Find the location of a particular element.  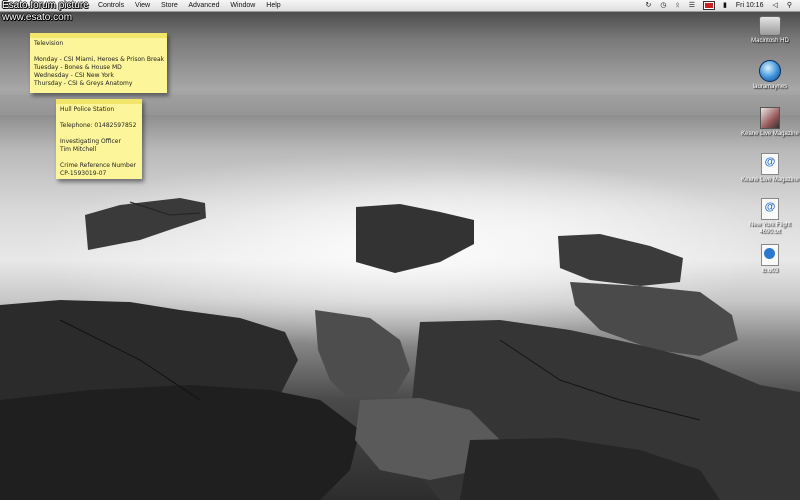

input-menu-flag-icon is located at coordinates (708, 5).